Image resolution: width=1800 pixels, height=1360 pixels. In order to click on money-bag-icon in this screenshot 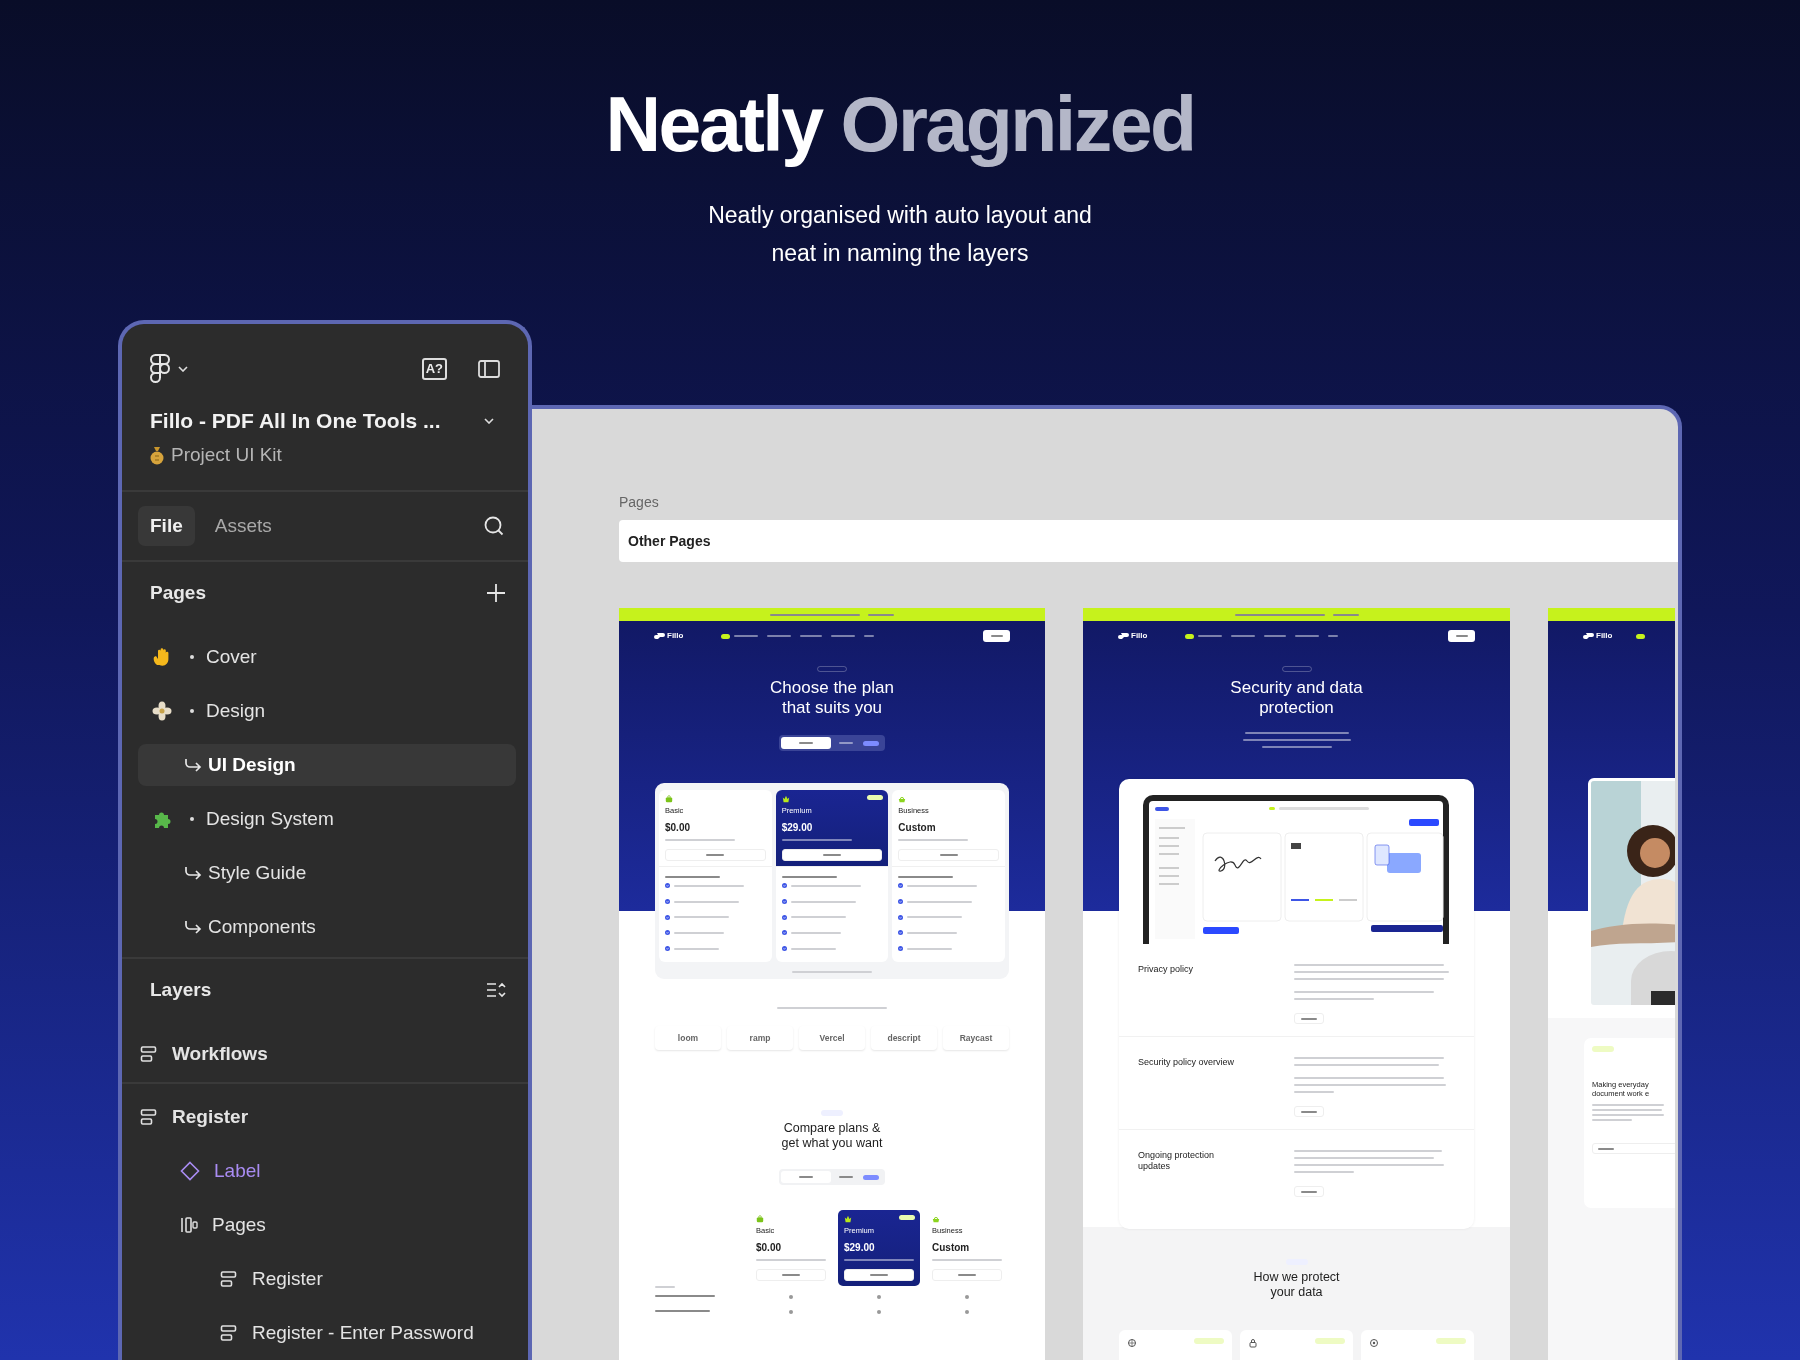, I will do `click(157, 455)`.